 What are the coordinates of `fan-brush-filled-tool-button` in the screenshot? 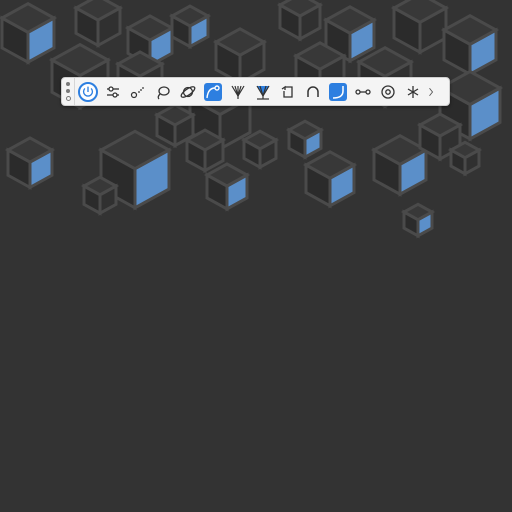 It's located at (262, 91).